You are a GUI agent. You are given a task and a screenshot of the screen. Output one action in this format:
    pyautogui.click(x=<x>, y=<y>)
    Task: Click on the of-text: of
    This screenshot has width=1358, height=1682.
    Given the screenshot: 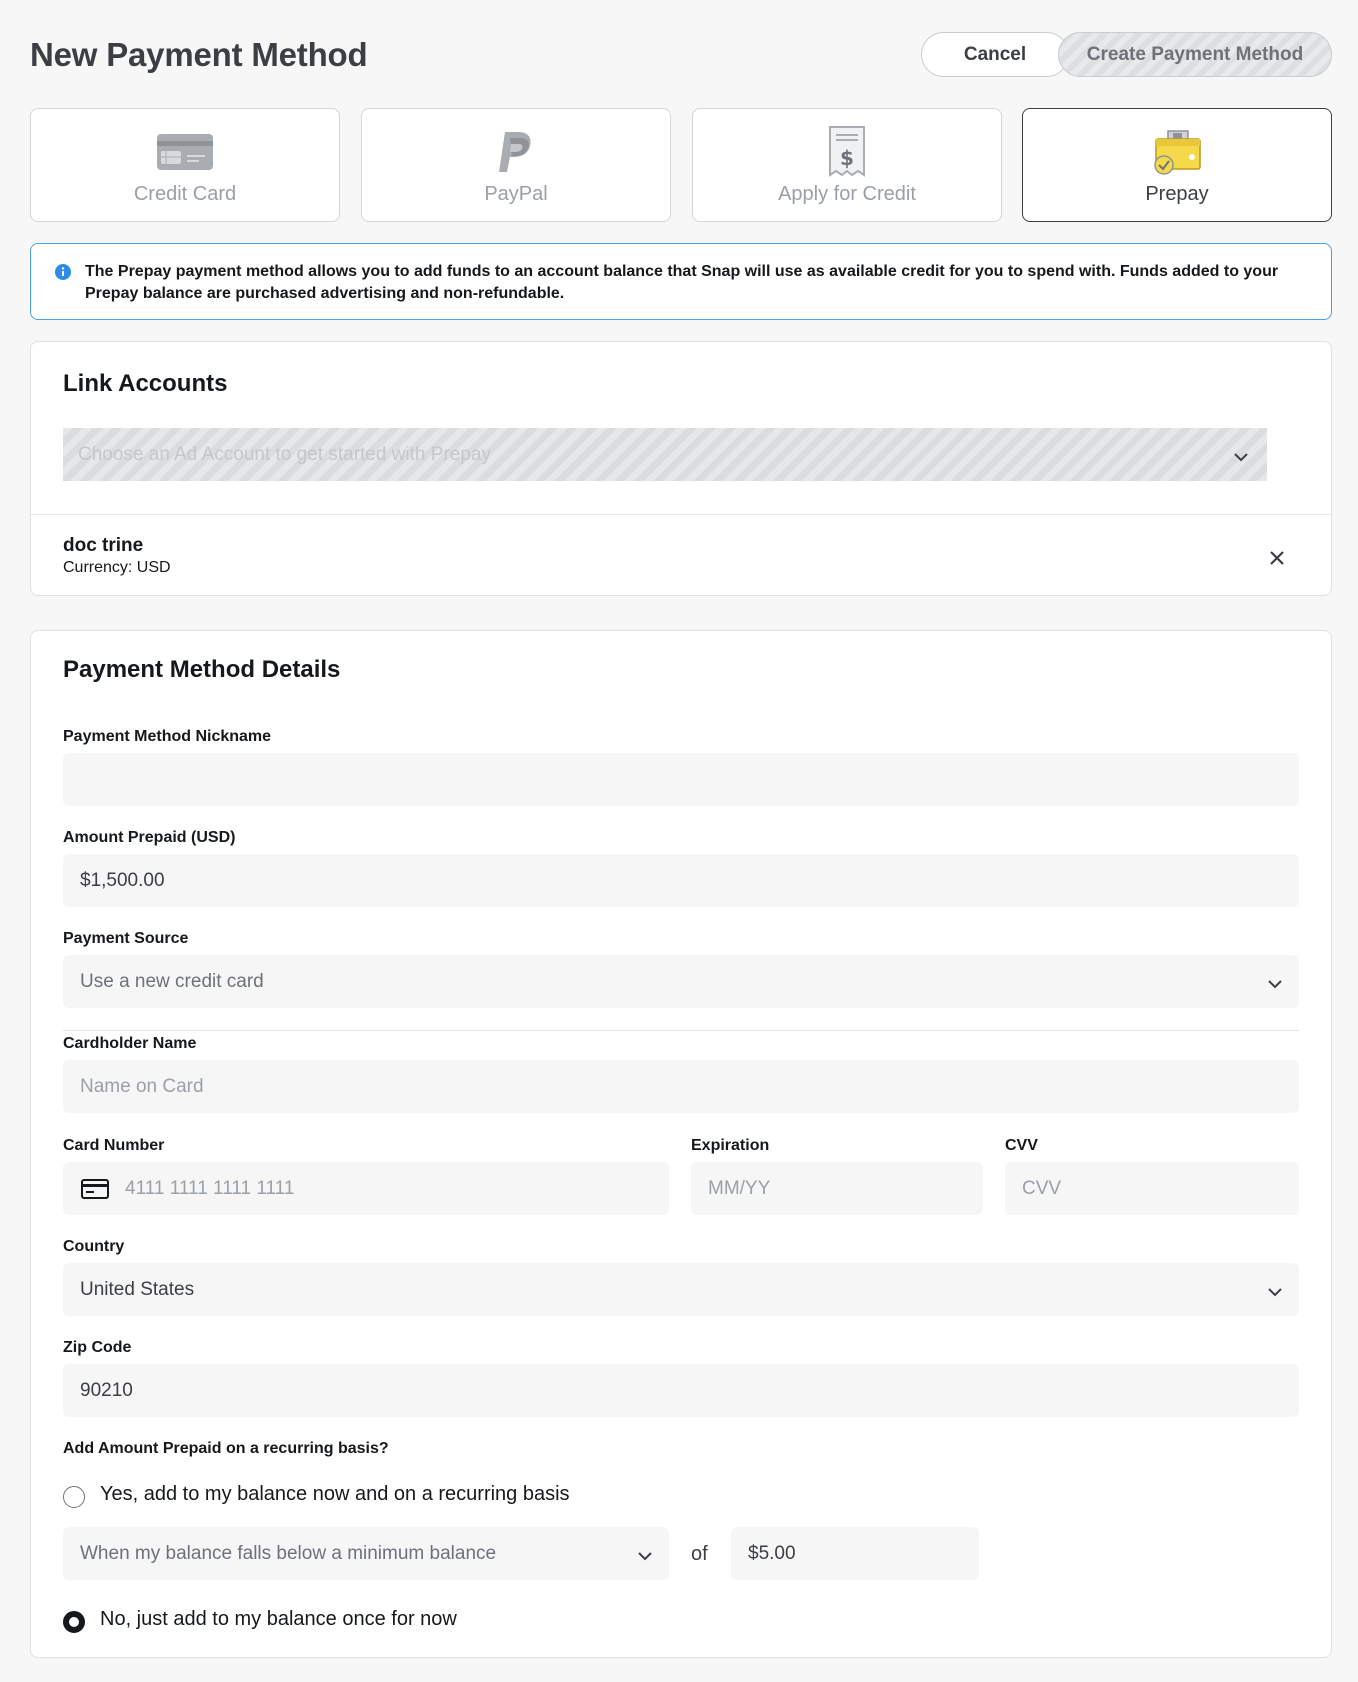 What is the action you would take?
    pyautogui.click(x=699, y=1554)
    